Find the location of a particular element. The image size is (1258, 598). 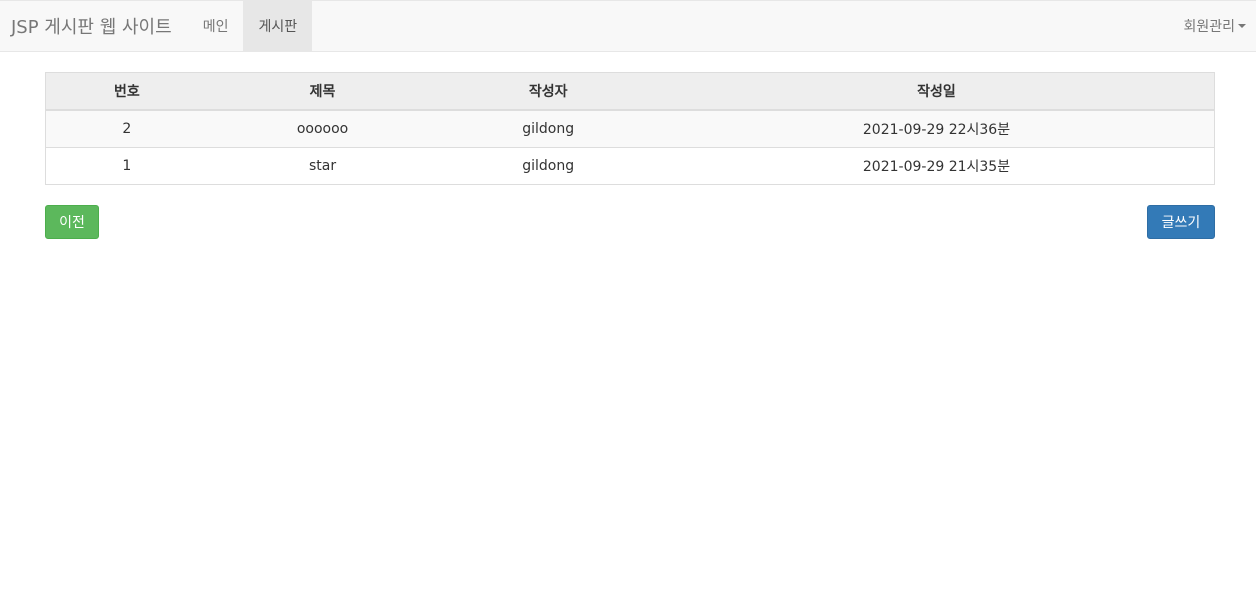

cell-number: 2 is located at coordinates (126, 128).